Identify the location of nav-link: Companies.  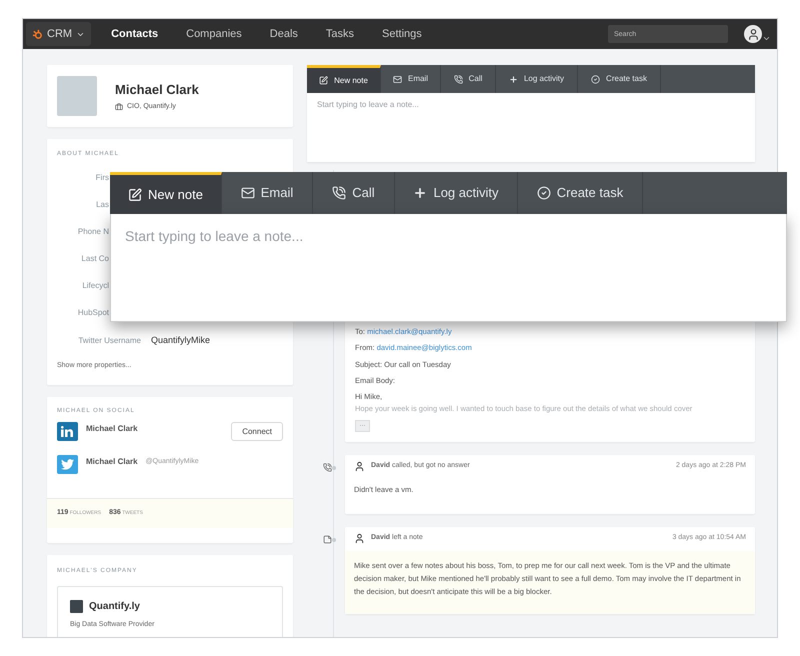
(214, 34).